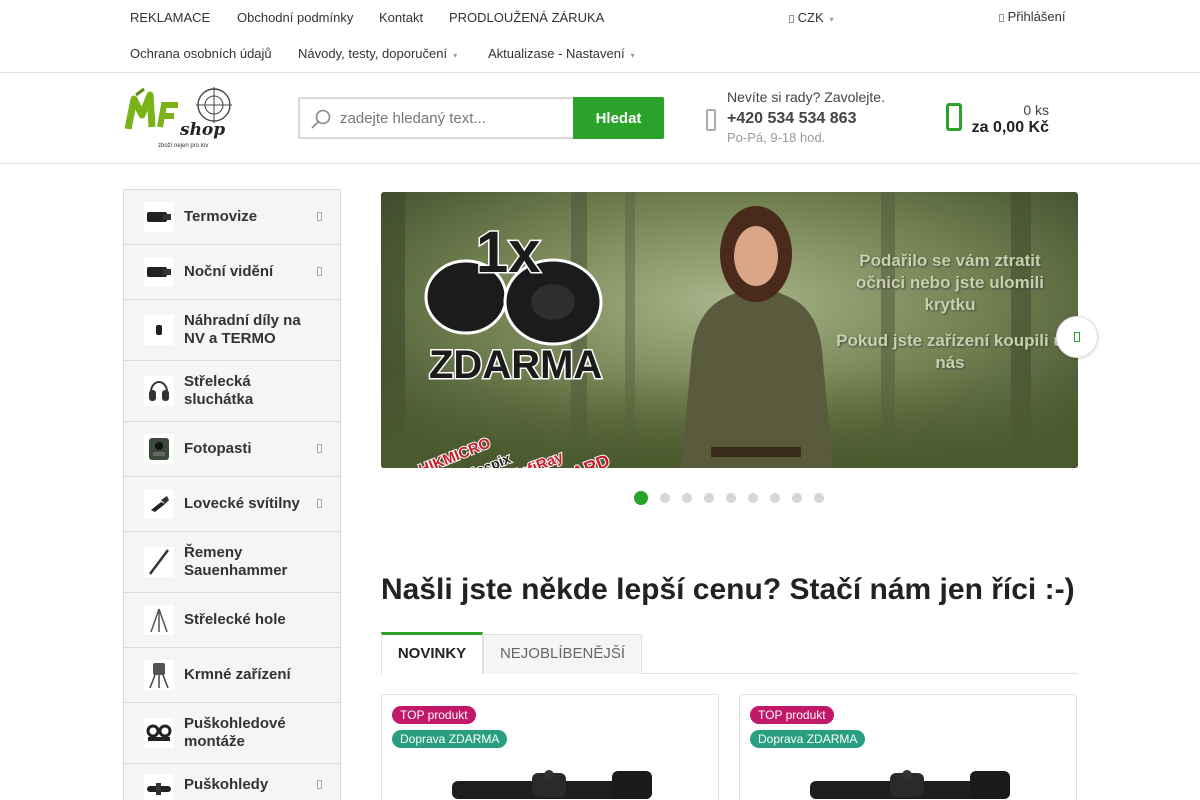  I want to click on nav-dropdown-aktualizace-label: Aktualizase - Nastavení, so click(556, 53).